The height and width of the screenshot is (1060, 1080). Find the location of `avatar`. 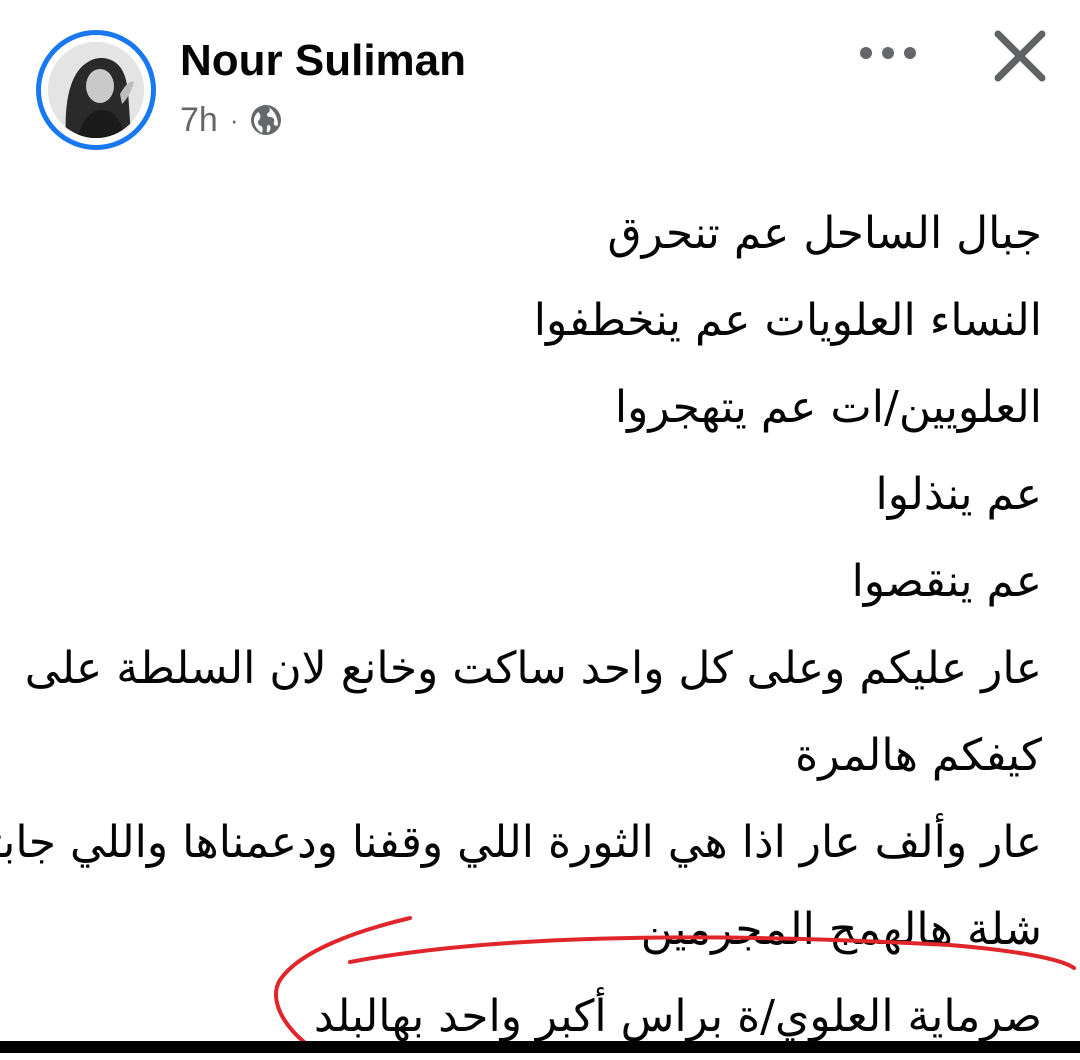

avatar is located at coordinates (96, 90).